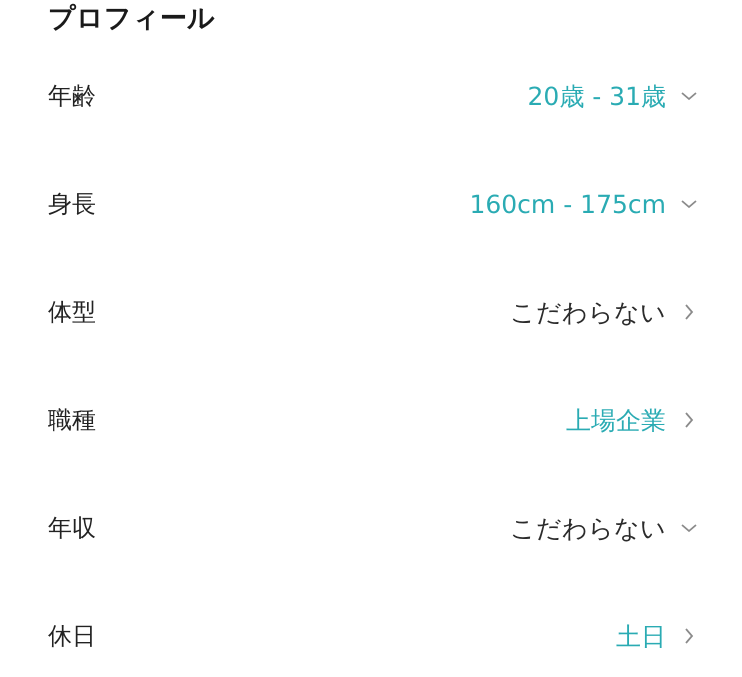 This screenshot has height=677, width=742. What do you see at coordinates (72, 96) in the screenshot?
I see `field-label: 年齢` at bounding box center [72, 96].